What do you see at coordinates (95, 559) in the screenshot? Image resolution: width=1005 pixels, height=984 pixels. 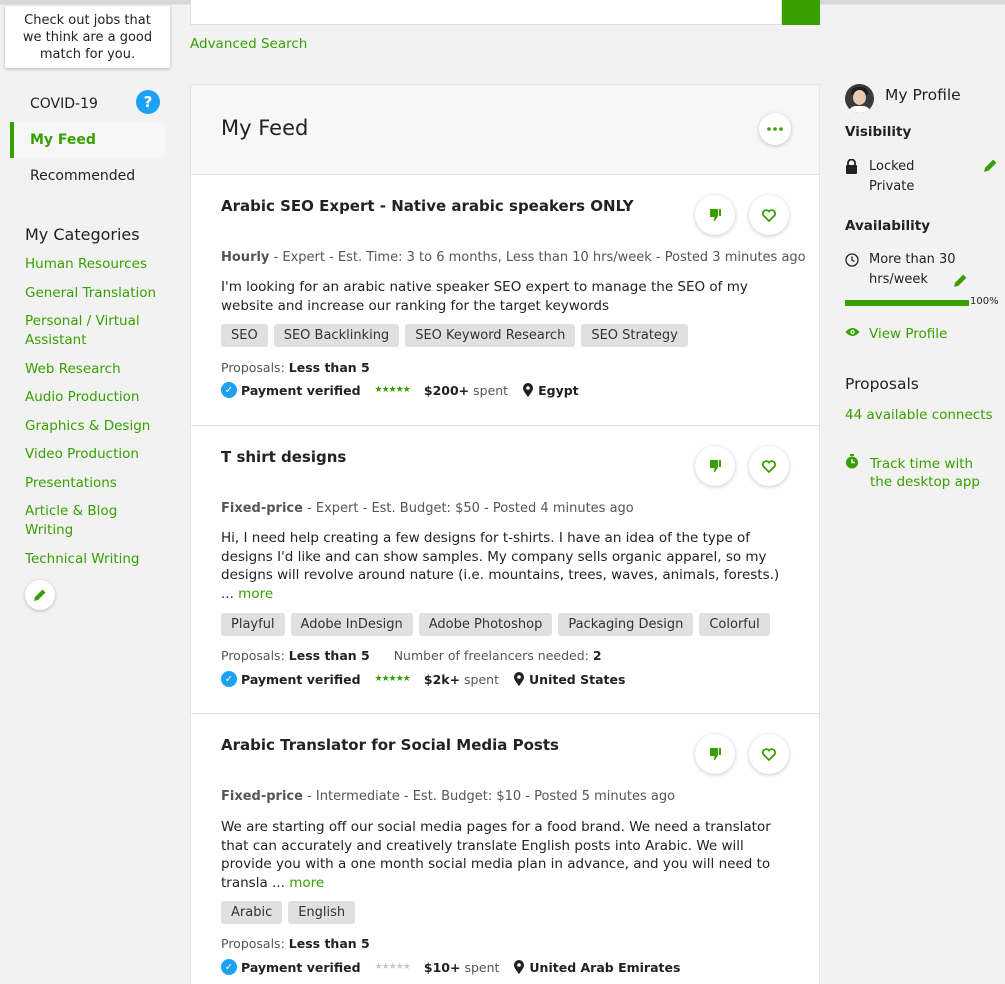 I see `category-link: Technical Writing` at bounding box center [95, 559].